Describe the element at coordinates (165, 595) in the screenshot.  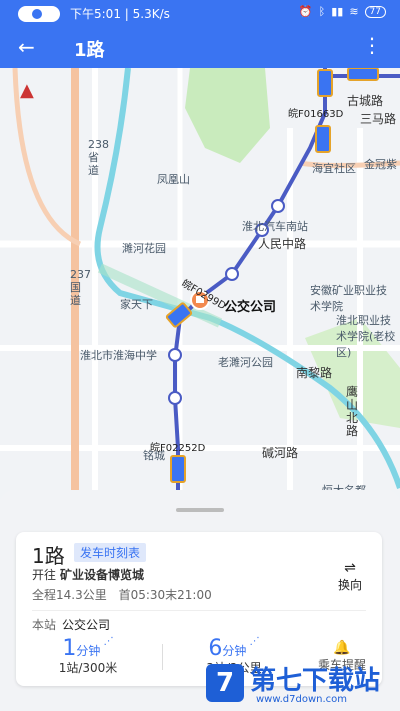
I see `route-hours: 首05:30末21:00` at that location.